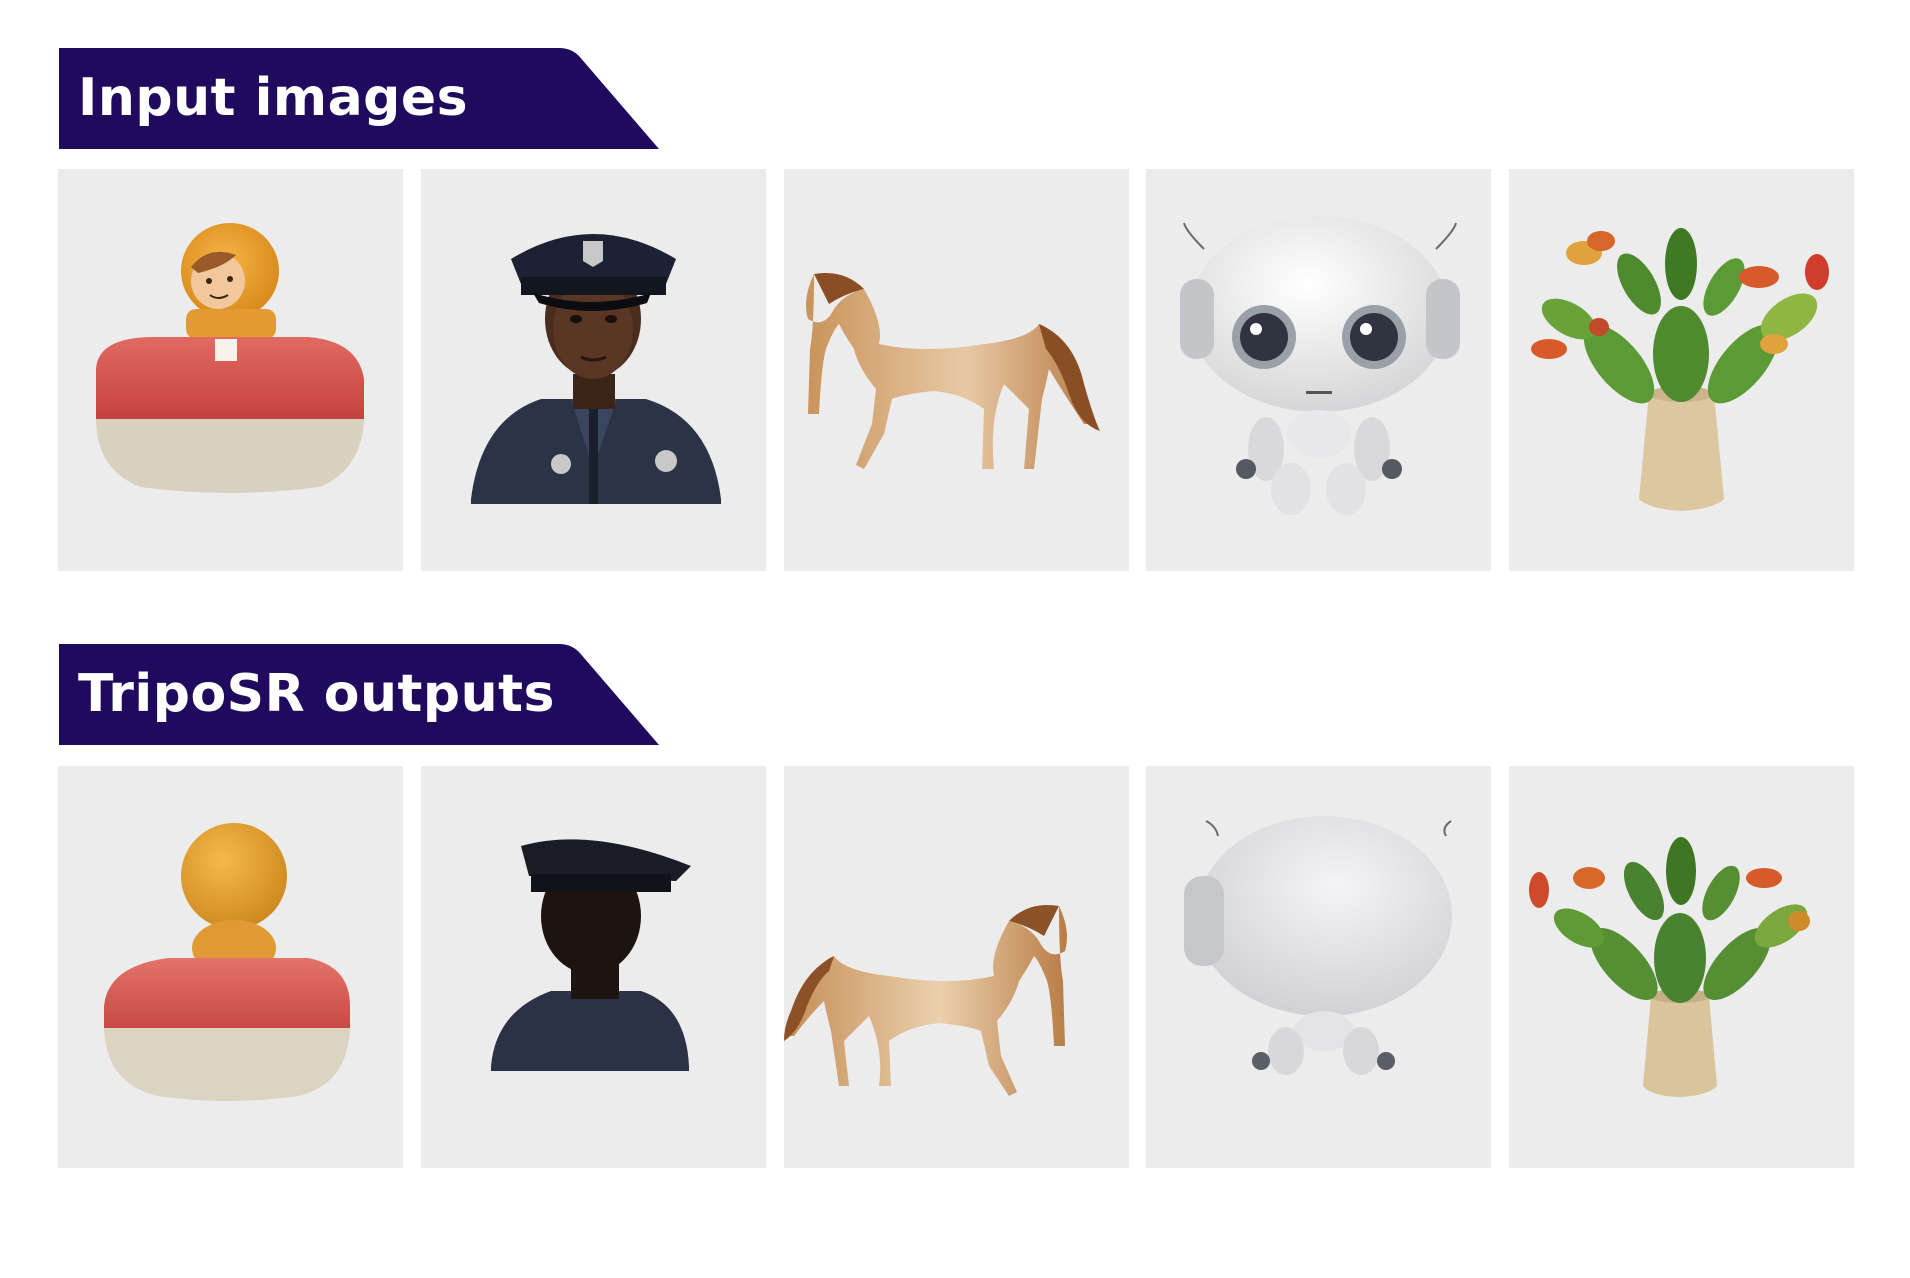 The image size is (1910, 1278). What do you see at coordinates (1669, 967) in the screenshot?
I see `cactus-render` at bounding box center [1669, 967].